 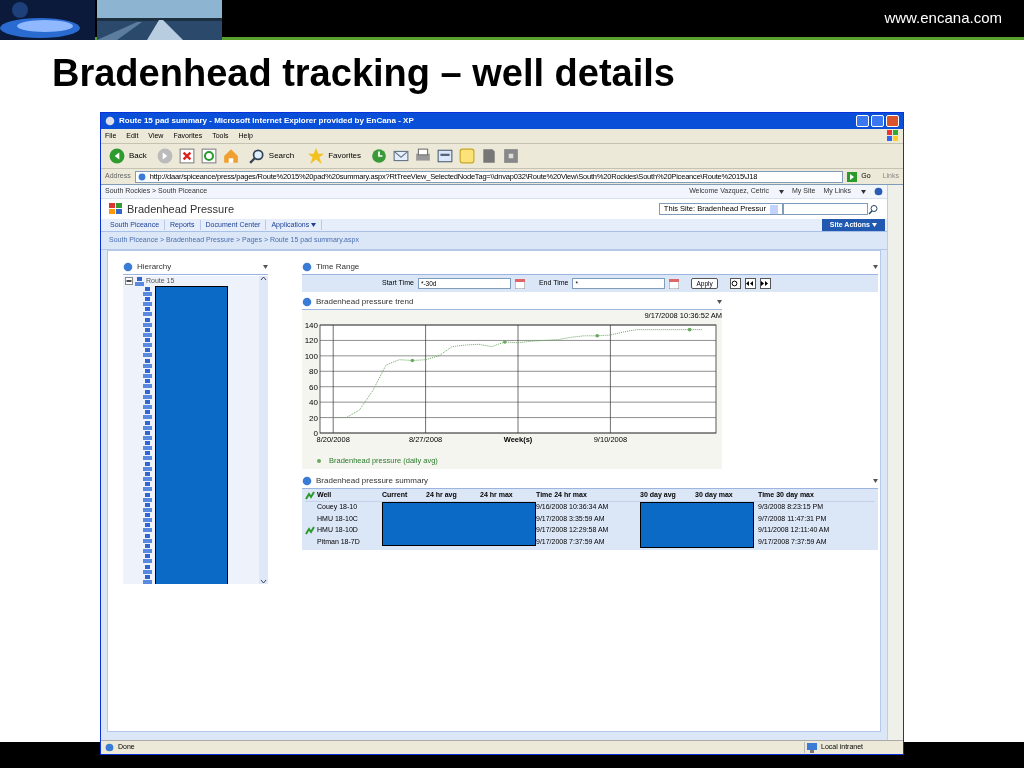 What do you see at coordinates (878, 191) in the screenshot?
I see `help-icon` at bounding box center [878, 191].